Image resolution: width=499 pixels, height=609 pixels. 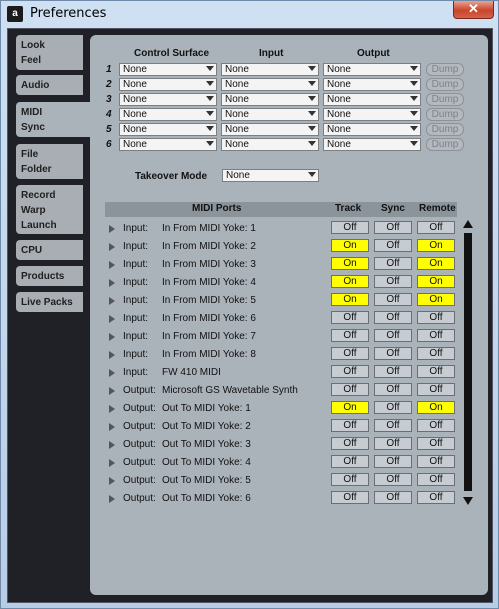 I want to click on tab-midi-sync: MIDI Sync, so click(x=56, y=119).